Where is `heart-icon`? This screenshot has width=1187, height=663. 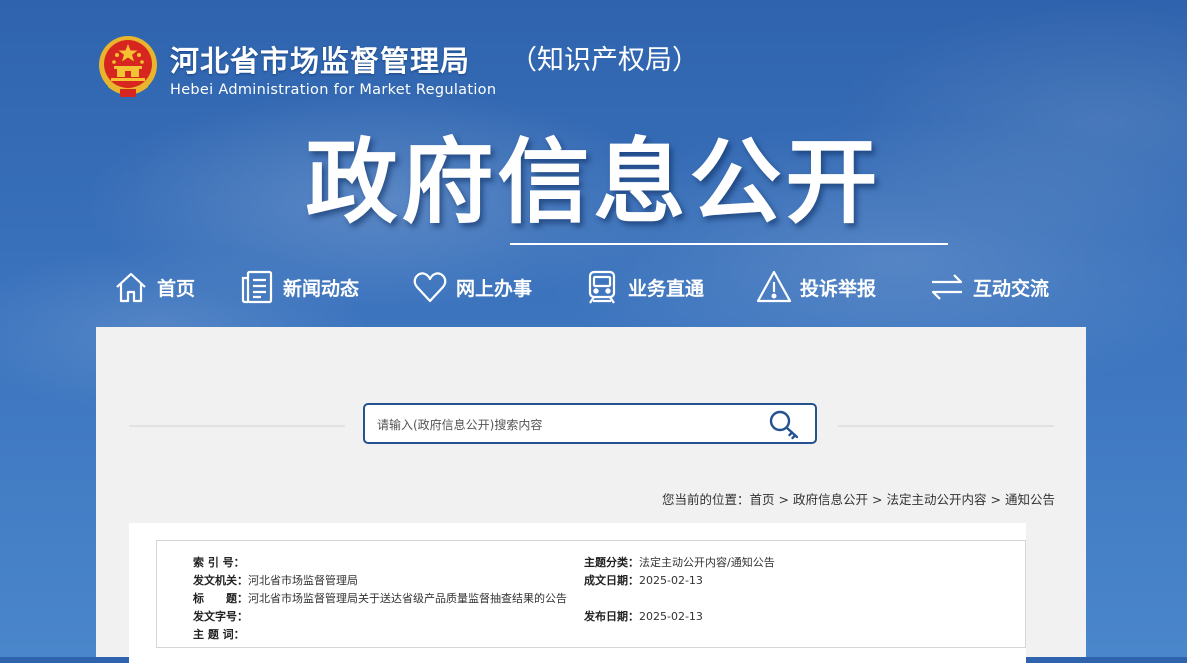 heart-icon is located at coordinates (430, 287).